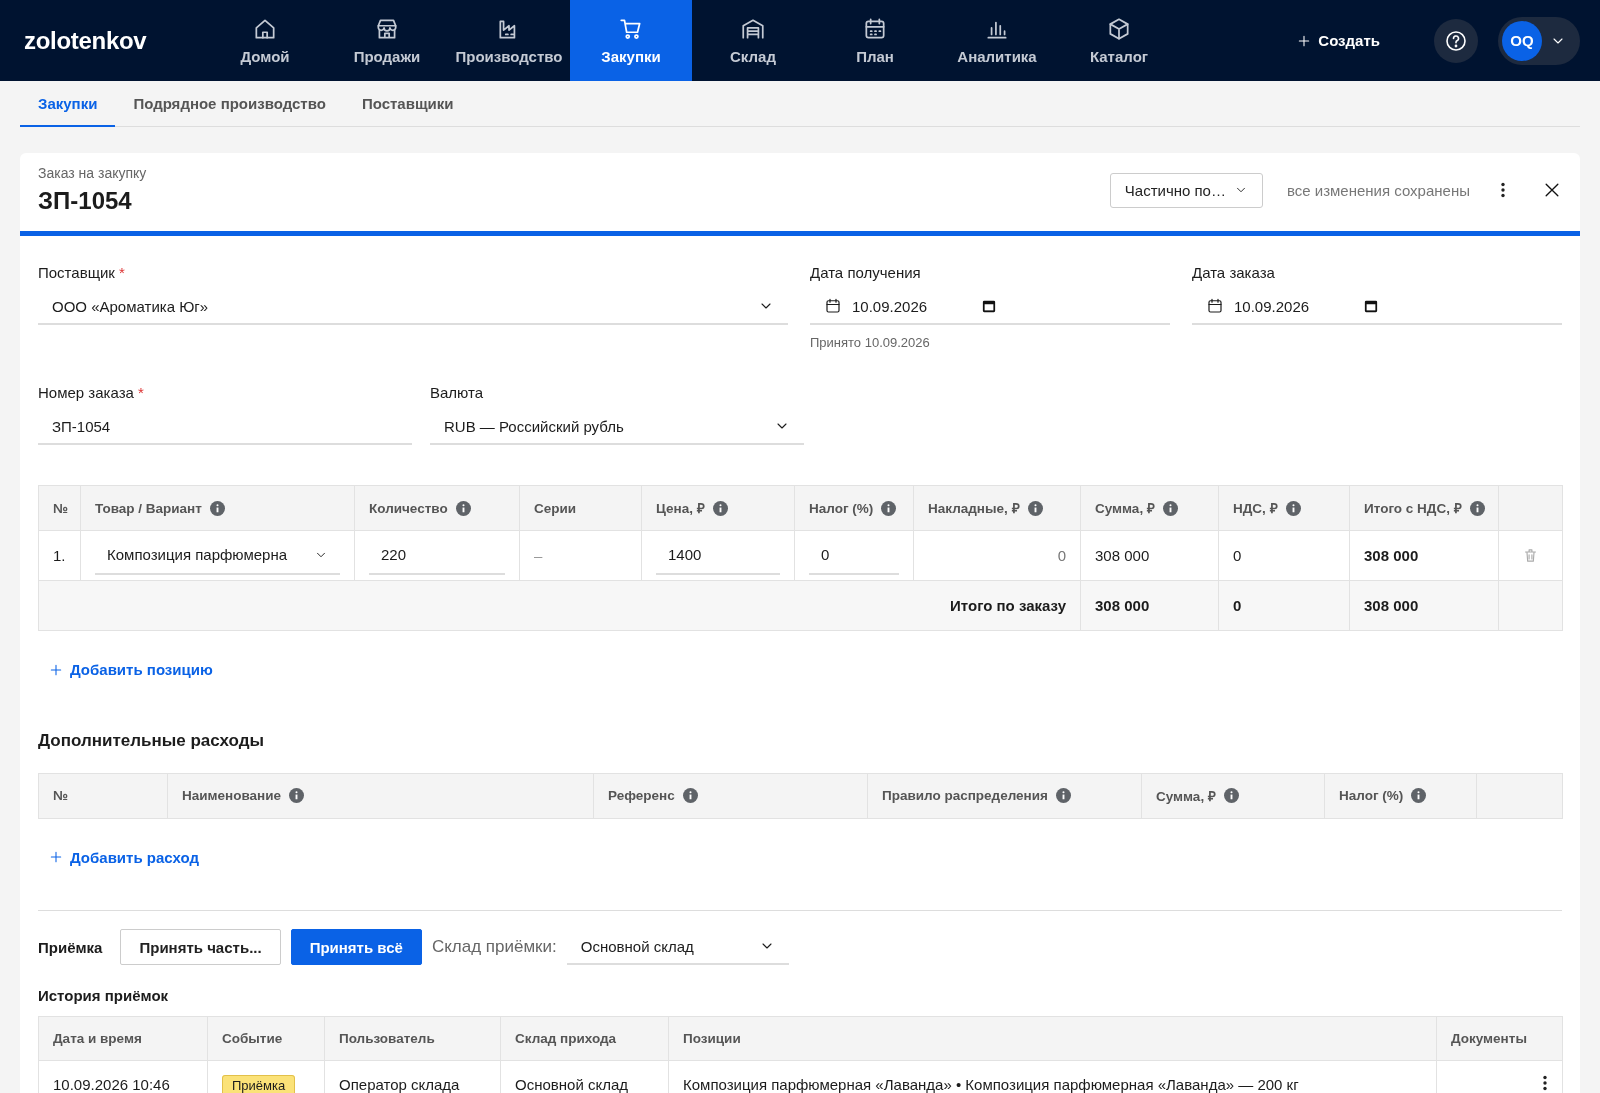  Describe the element at coordinates (76, 272) in the screenshot. I see `field-label: Поставщик` at that location.